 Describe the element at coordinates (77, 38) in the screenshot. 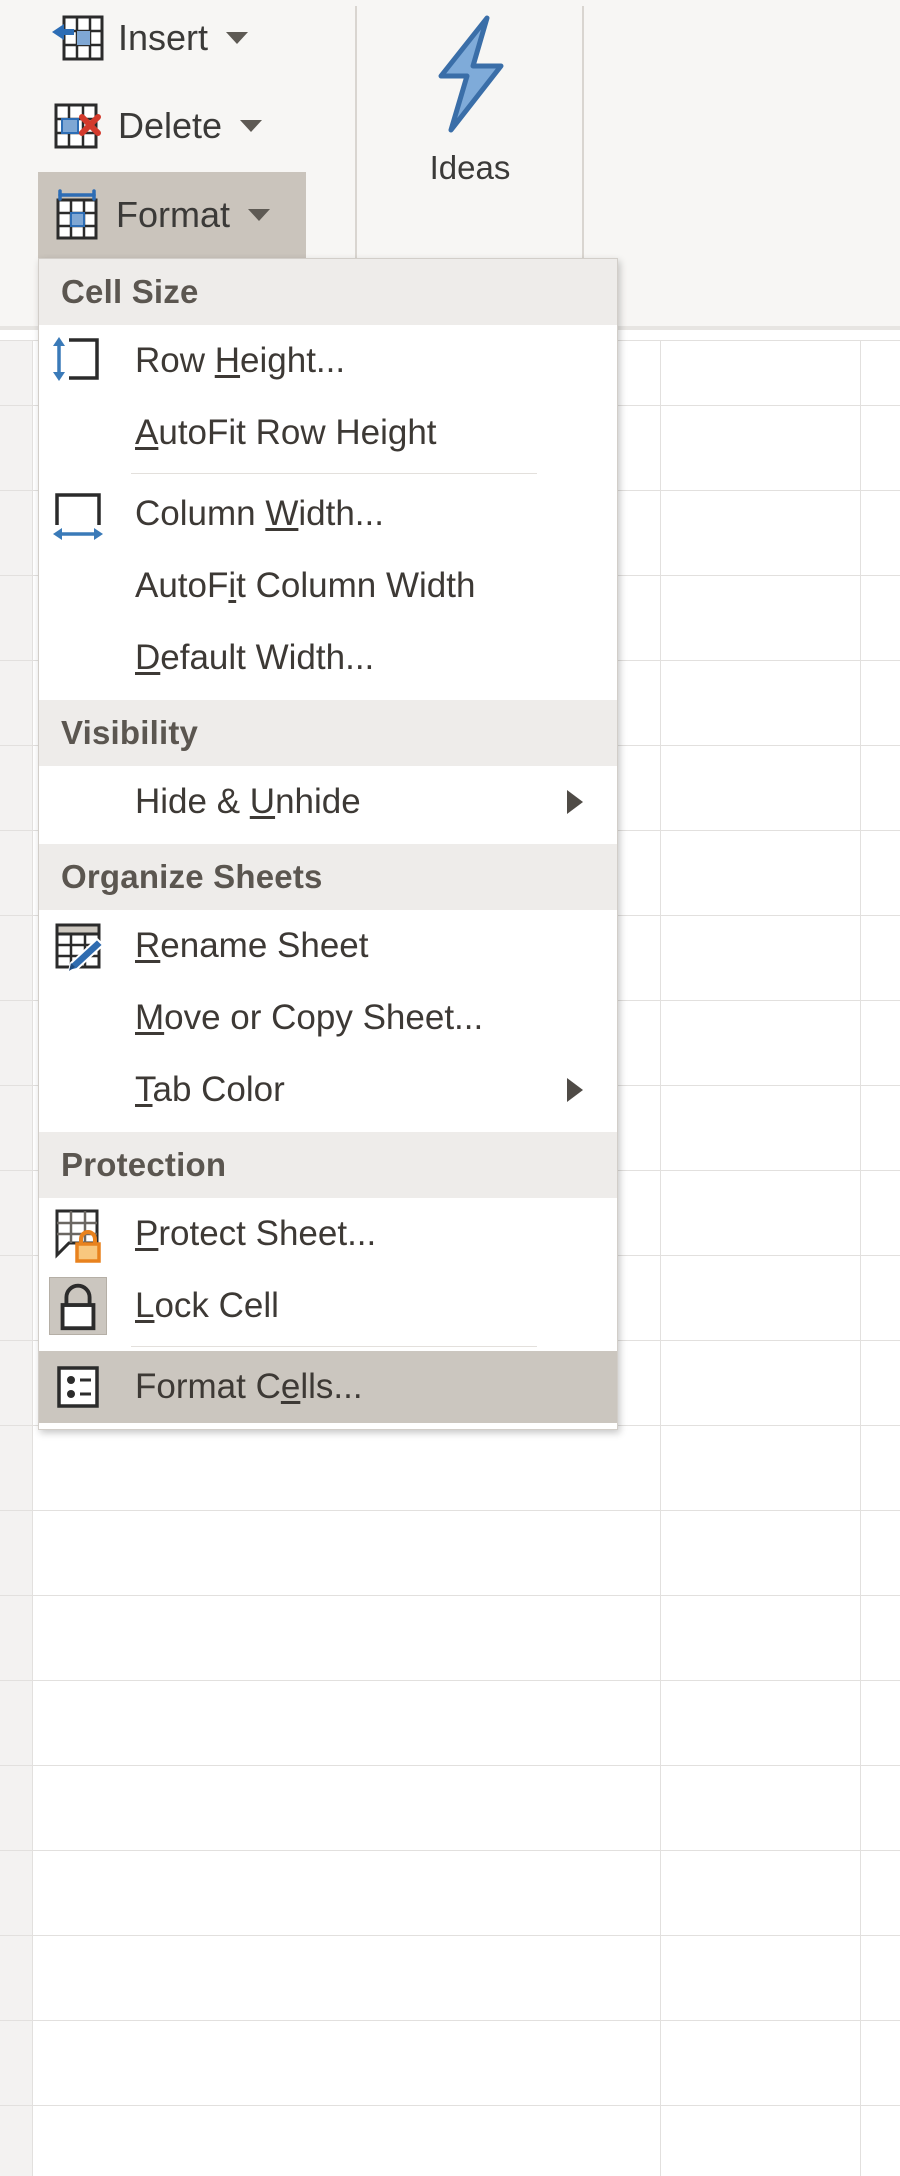

I see `insert-cells-icon` at that location.